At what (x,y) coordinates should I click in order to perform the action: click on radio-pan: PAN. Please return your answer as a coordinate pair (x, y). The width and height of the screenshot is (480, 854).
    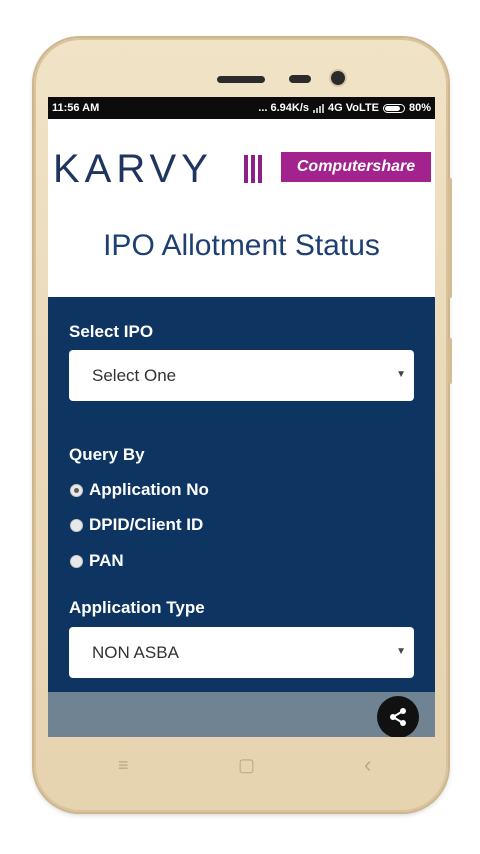
    Looking at the image, I should click on (97, 561).